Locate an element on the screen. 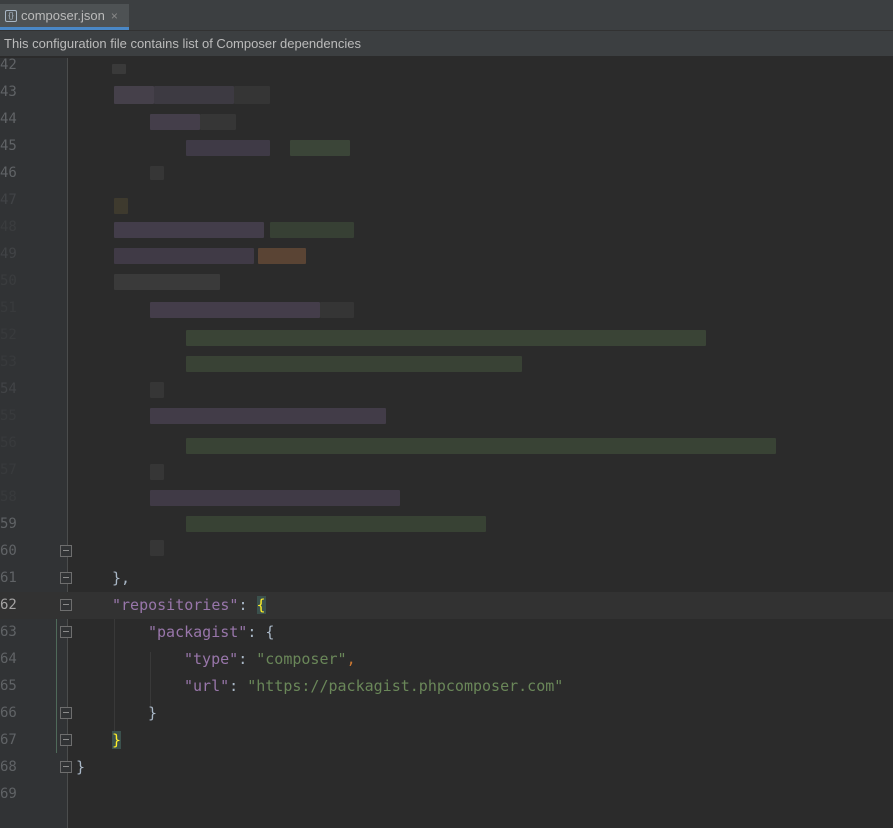 The width and height of the screenshot is (893, 828). code-line: 57 is located at coordinates (446, 470).